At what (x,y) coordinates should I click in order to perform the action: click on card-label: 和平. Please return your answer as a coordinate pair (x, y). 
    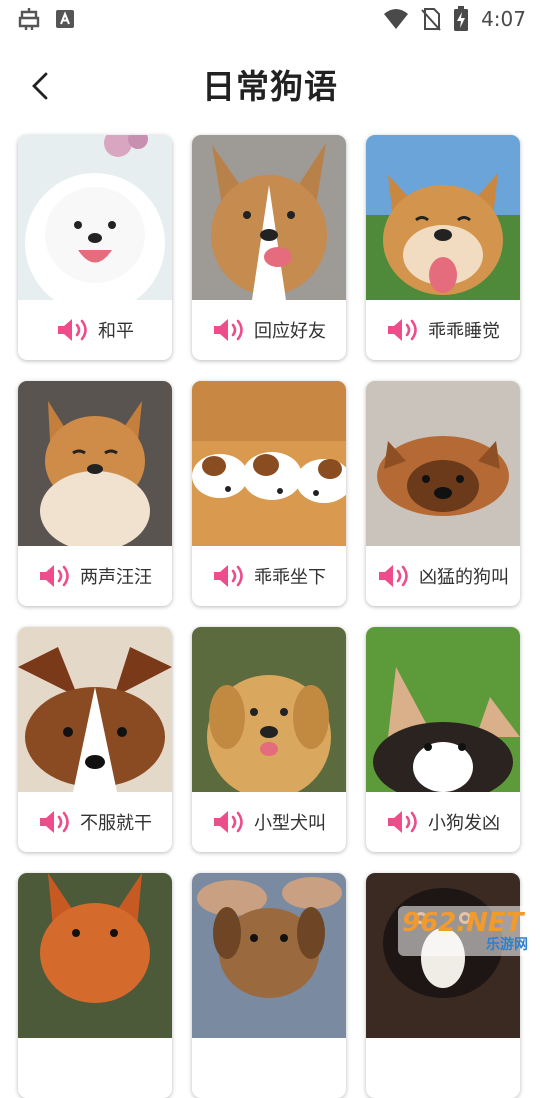
    Looking at the image, I should click on (116, 330).